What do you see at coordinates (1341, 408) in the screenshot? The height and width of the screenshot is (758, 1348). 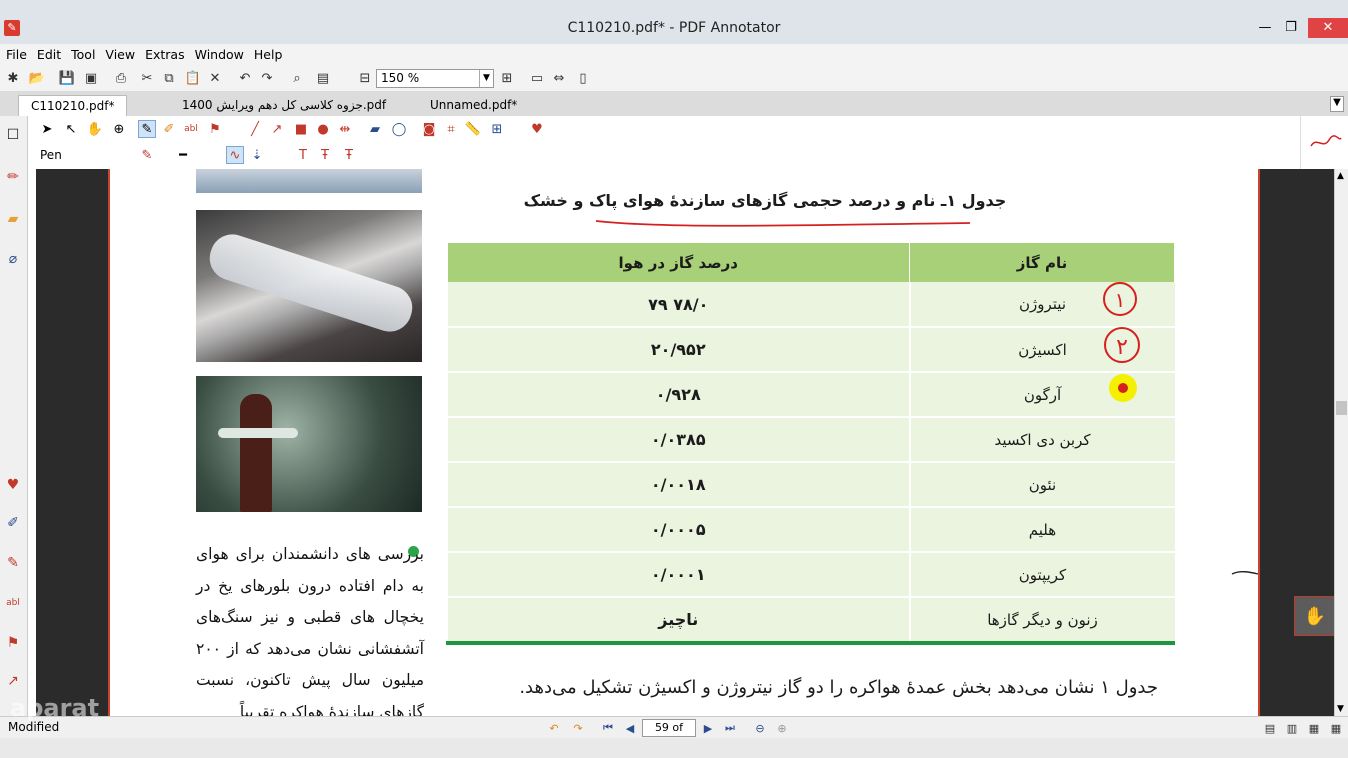 I see `scroll-thumb` at bounding box center [1341, 408].